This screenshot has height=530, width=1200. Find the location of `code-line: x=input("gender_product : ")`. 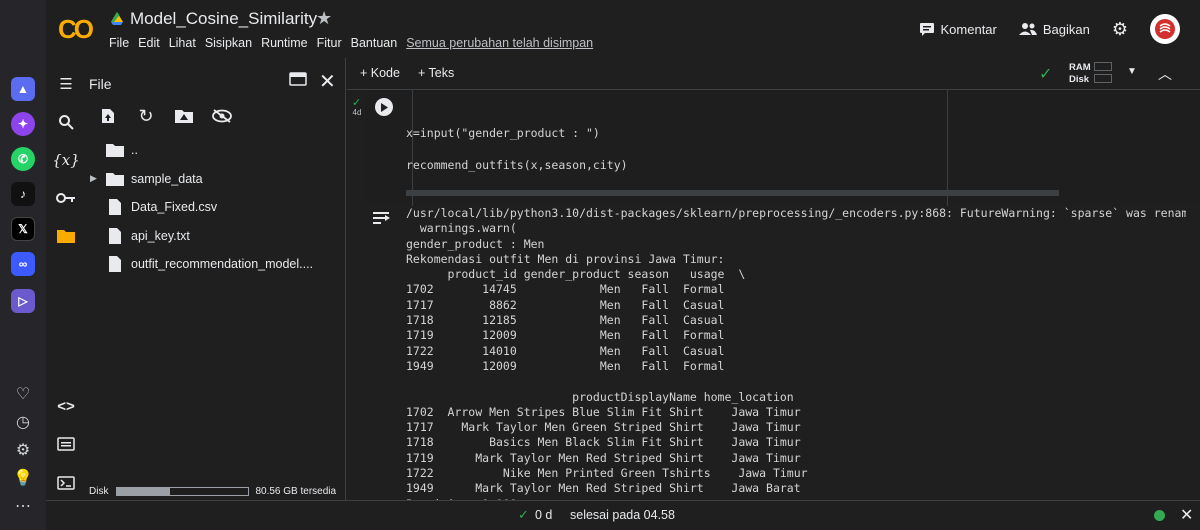

code-line: x=input("gender_product : ") is located at coordinates (503, 133).